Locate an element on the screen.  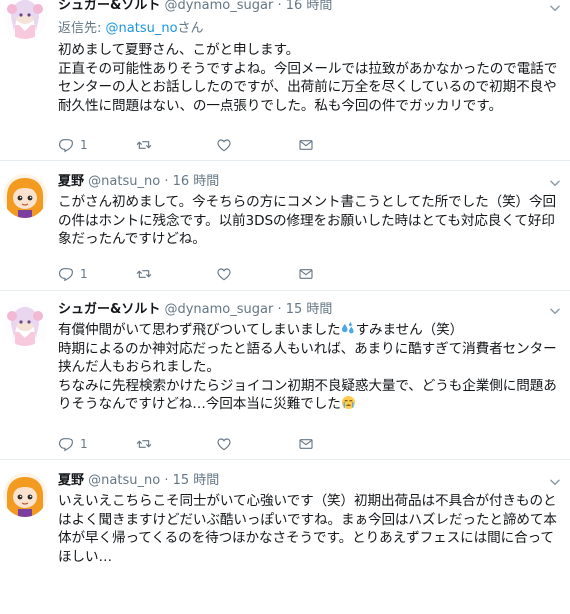
reply-to-link: @natsu_no is located at coordinates (142, 28).